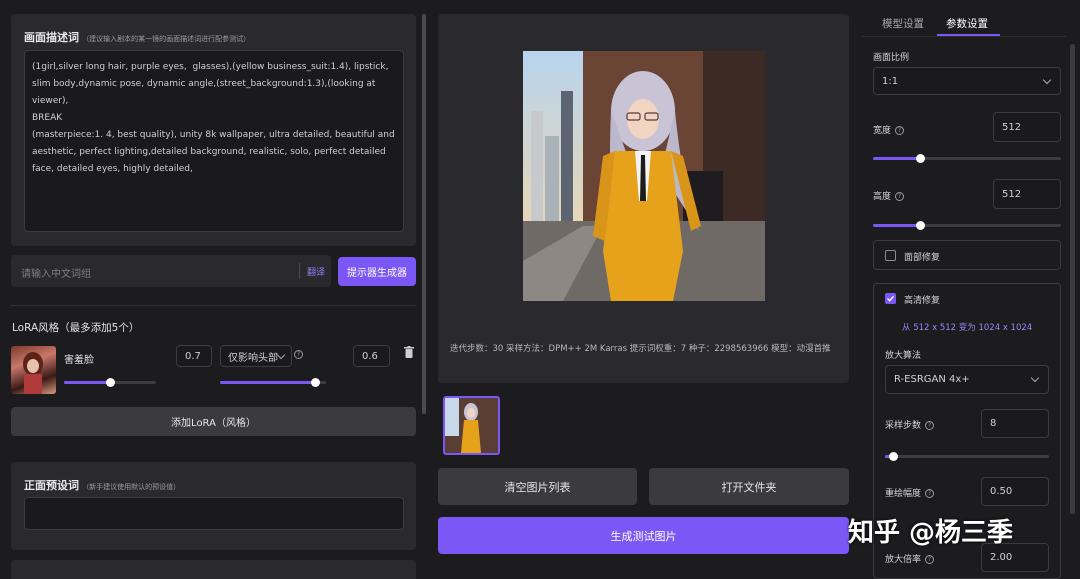 This screenshot has width=1080, height=579. I want to click on positive-preset-textarea, so click(214, 513).